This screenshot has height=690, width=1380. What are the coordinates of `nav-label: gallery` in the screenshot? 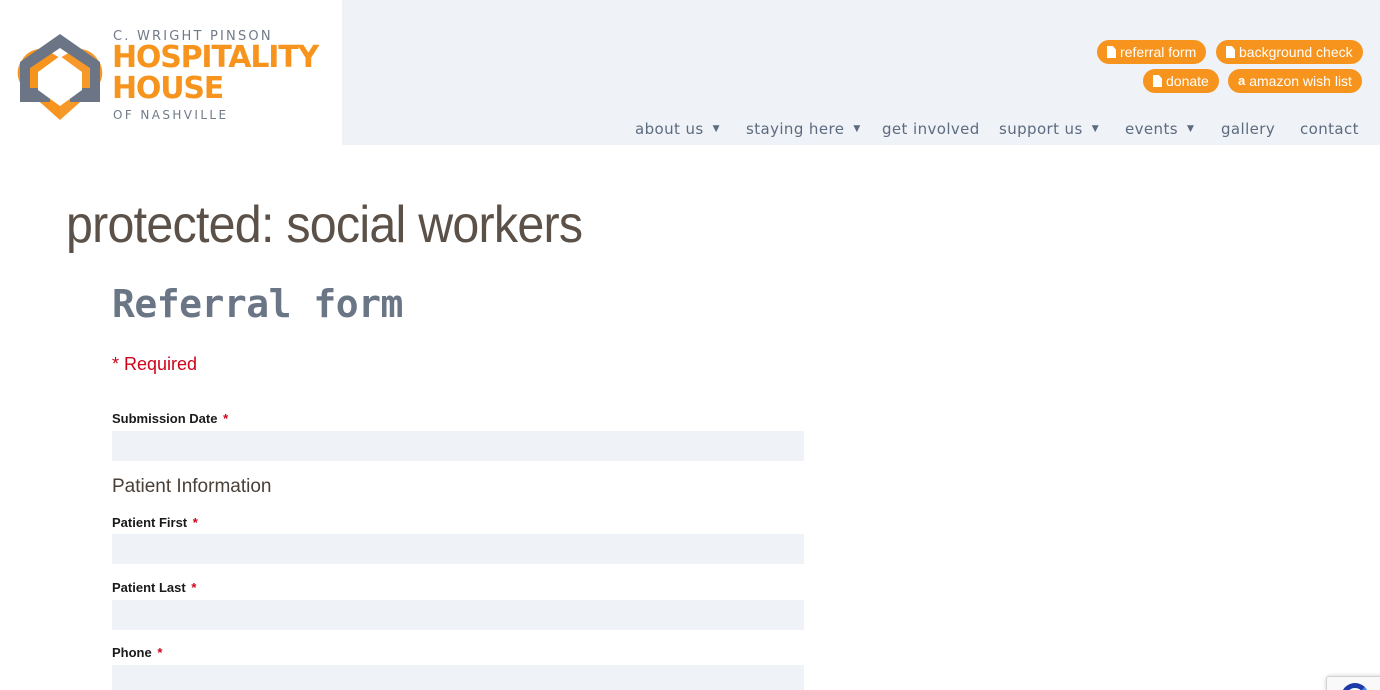 It's located at (1248, 129).